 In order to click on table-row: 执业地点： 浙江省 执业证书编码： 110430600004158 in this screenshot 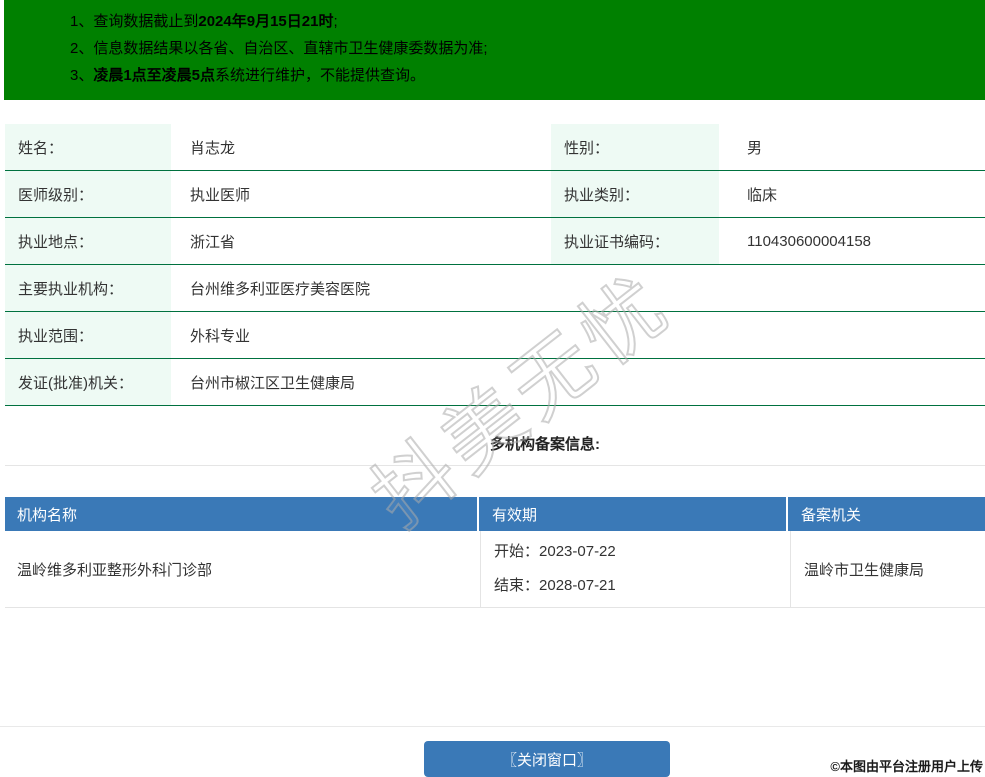, I will do `click(495, 241)`.